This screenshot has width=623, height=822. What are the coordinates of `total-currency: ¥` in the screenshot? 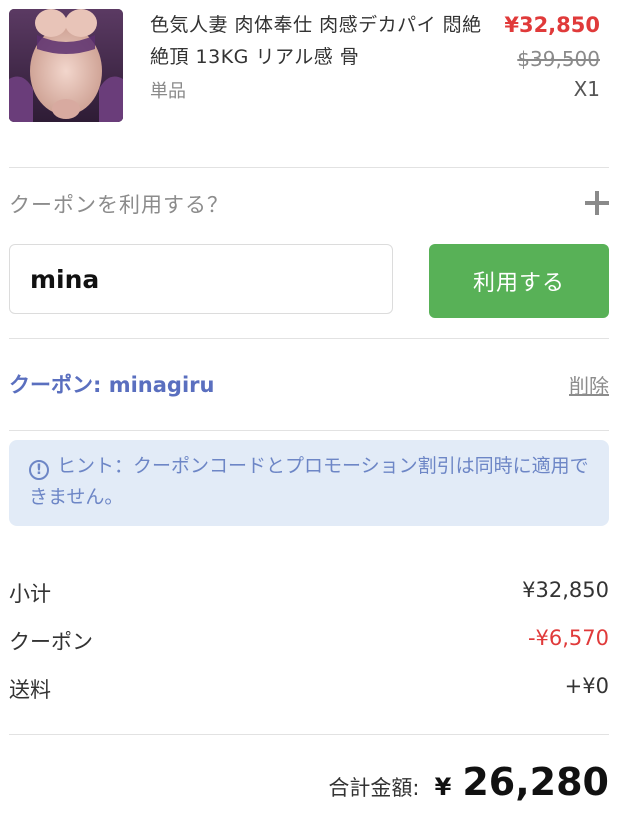 It's located at (443, 787).